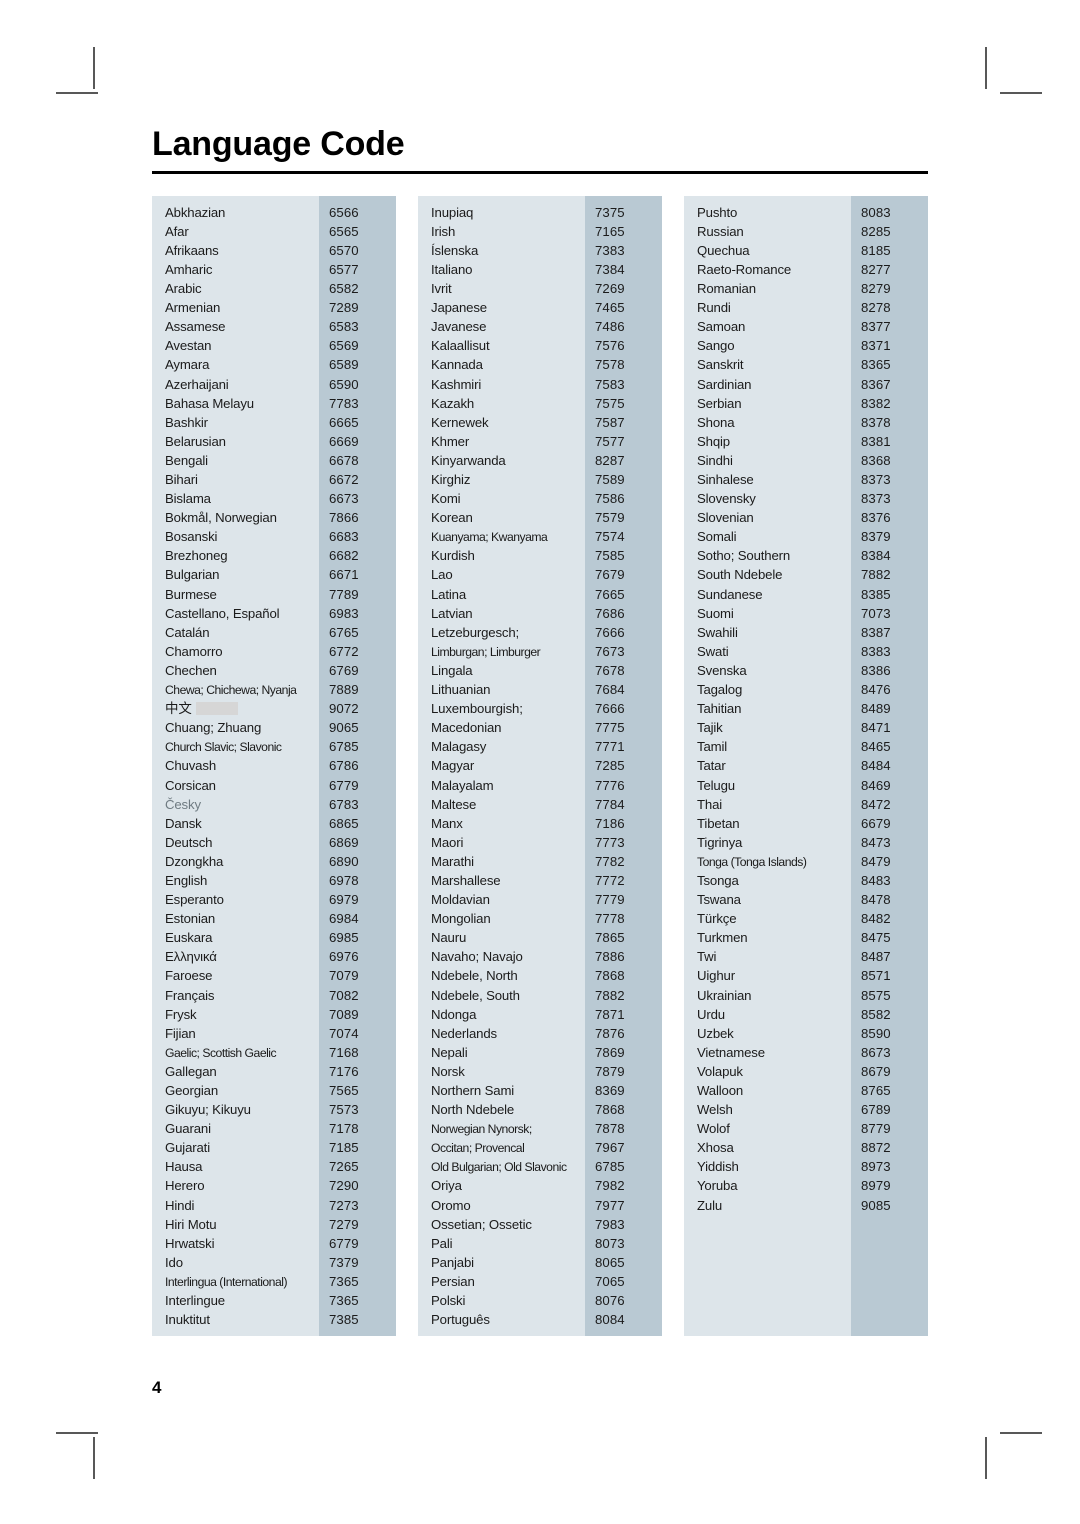 The height and width of the screenshot is (1524, 1080). I want to click on language-name: Chuvash, so click(190, 766).